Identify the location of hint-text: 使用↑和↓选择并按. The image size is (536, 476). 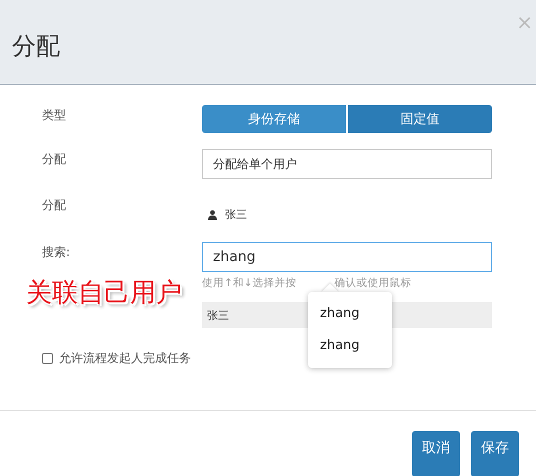
(249, 283).